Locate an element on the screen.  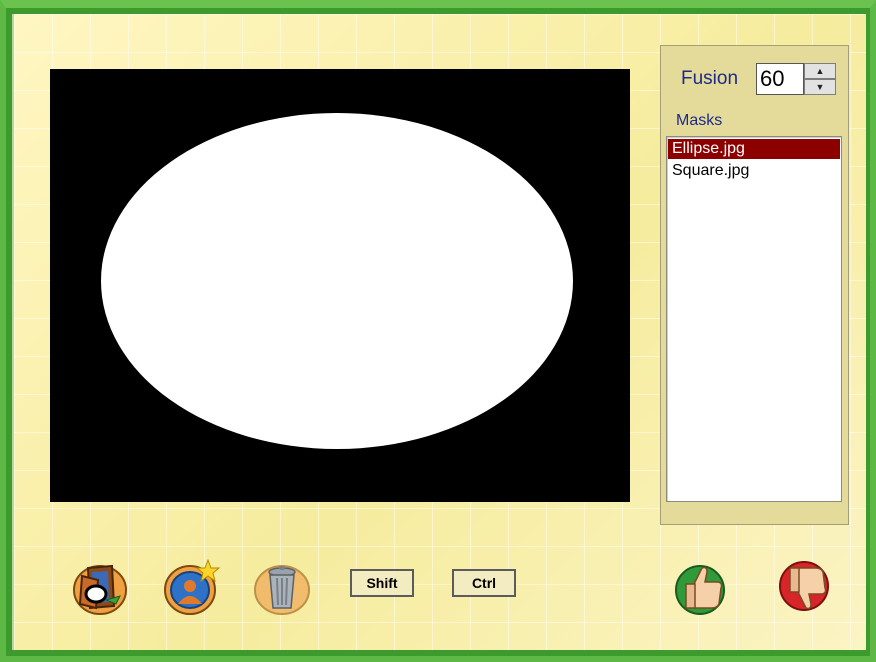
spin-up-button: ▲ is located at coordinates (820, 71).